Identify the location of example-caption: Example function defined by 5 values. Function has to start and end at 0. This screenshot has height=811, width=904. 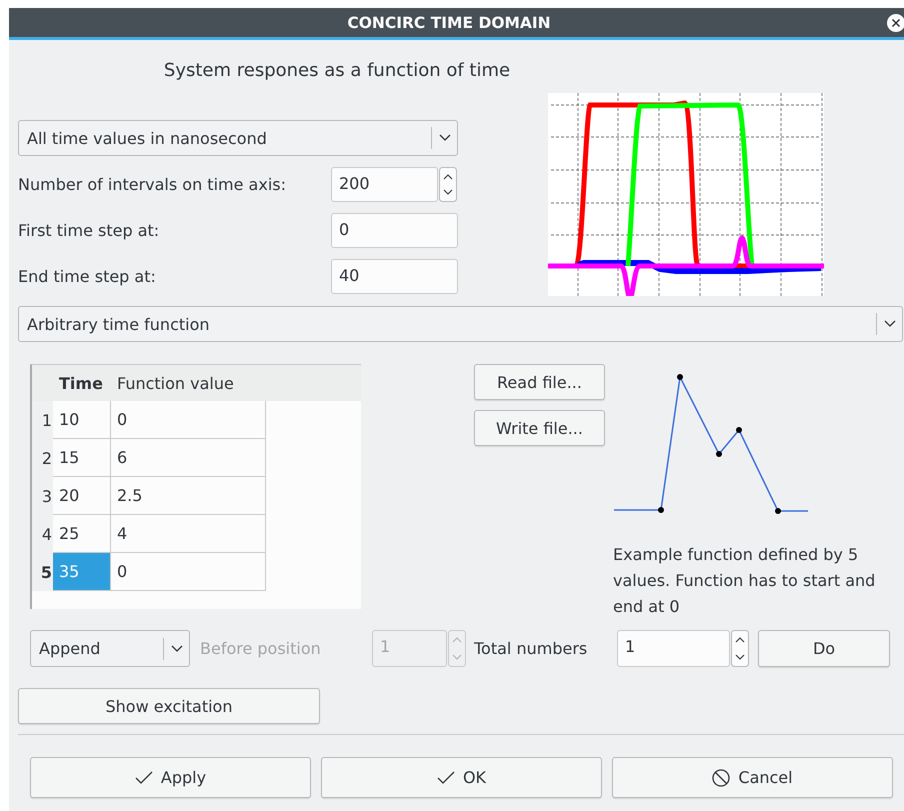
(744, 581).